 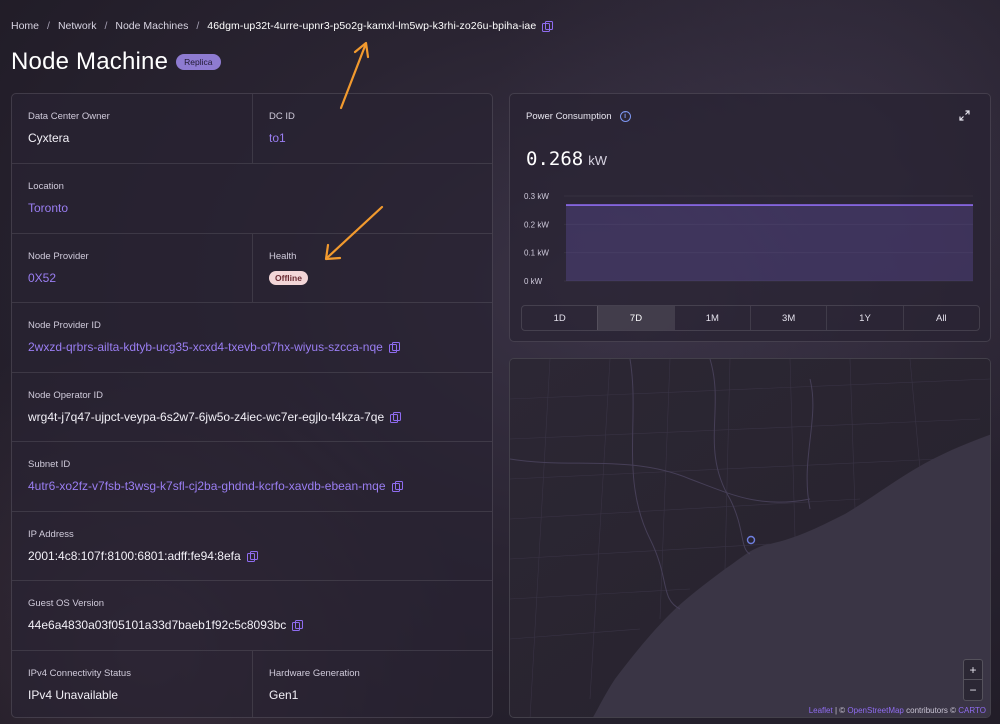 What do you see at coordinates (569, 116) in the screenshot?
I see `power-title: Power Consumption` at bounding box center [569, 116].